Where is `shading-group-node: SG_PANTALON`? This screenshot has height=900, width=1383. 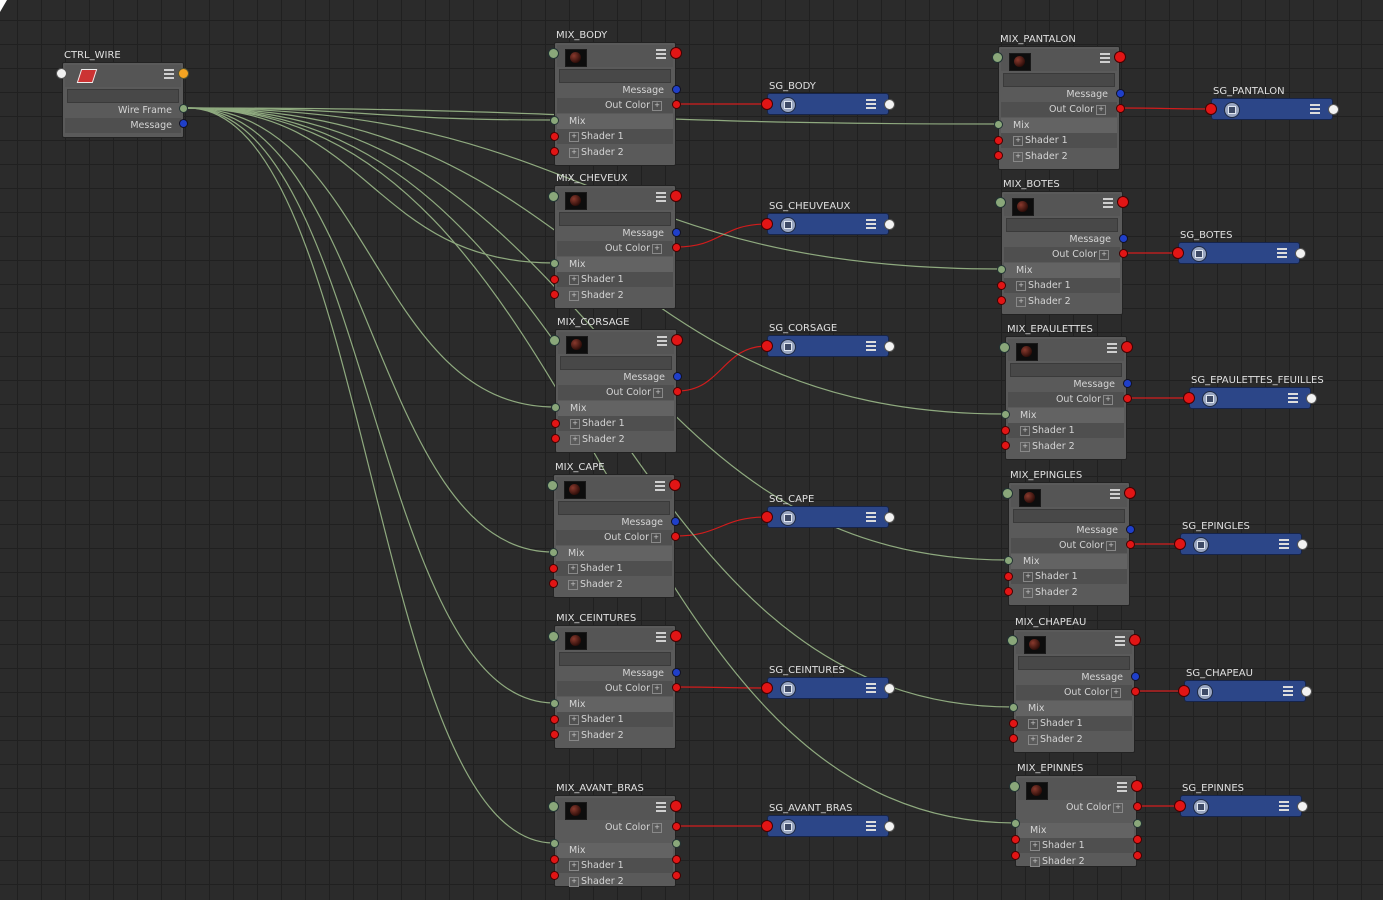 shading-group-node: SG_PANTALON is located at coordinates (1272, 103).